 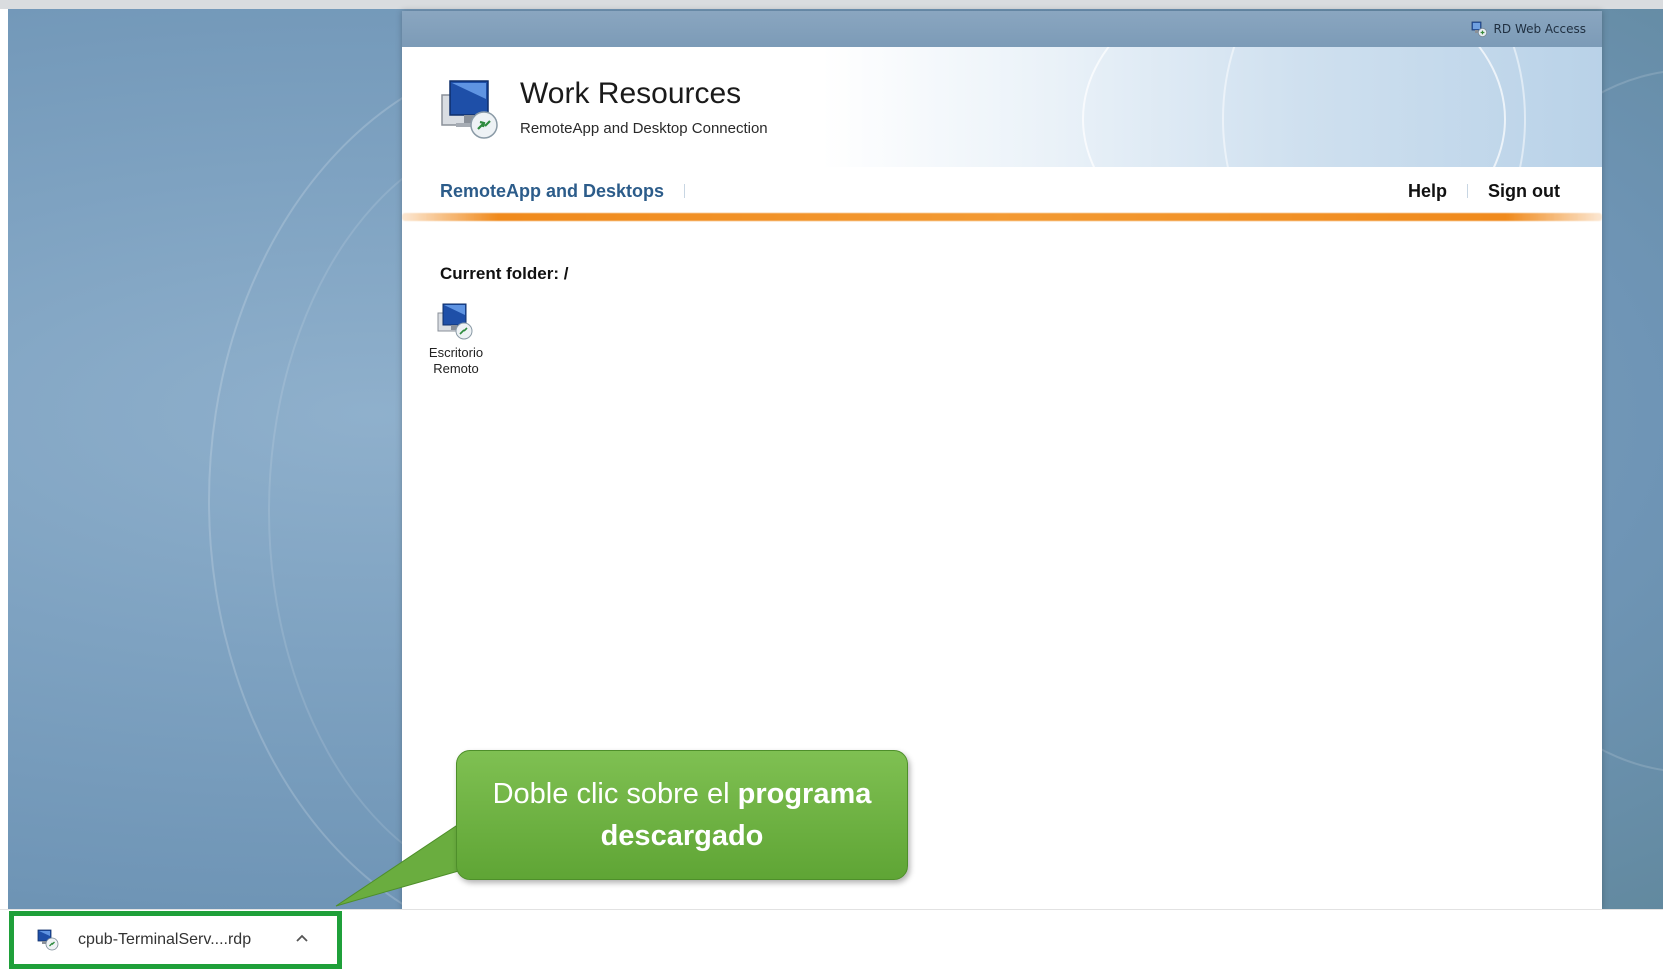 What do you see at coordinates (1479, 29) in the screenshot?
I see `rd-web-access-icon` at bounding box center [1479, 29].